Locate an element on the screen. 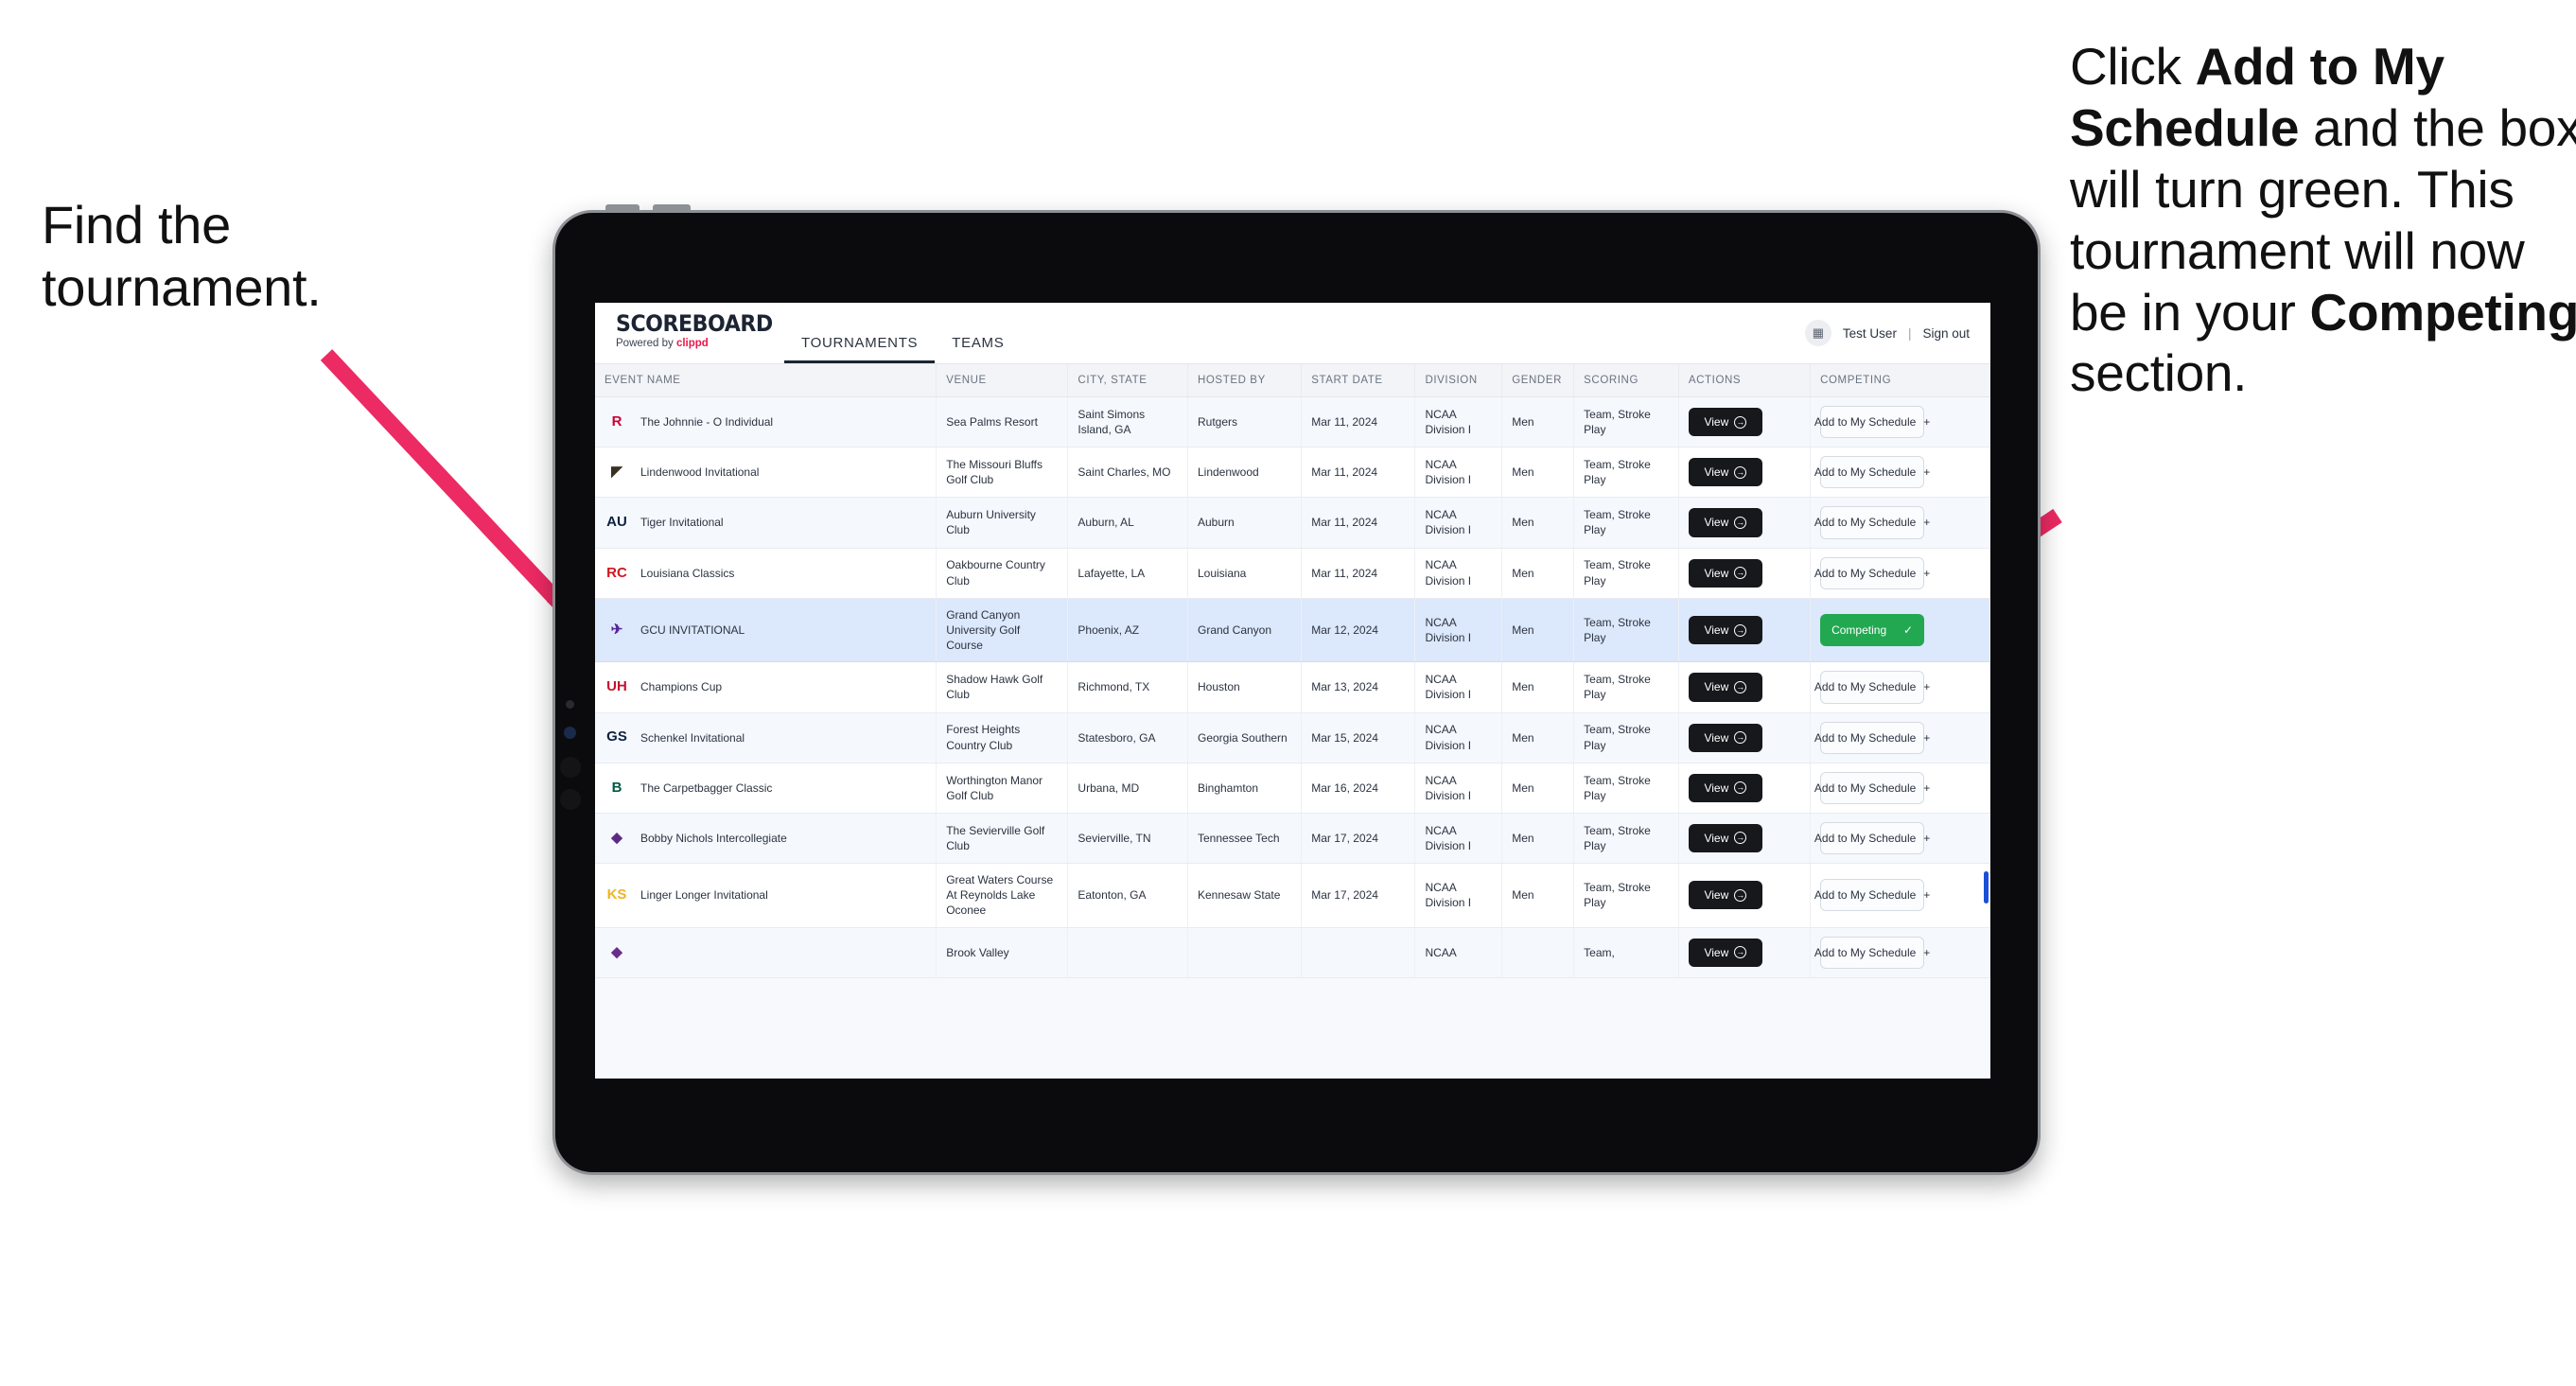 The image size is (2576, 1386). col-event-name: EVENT NAME is located at coordinates (767, 380).